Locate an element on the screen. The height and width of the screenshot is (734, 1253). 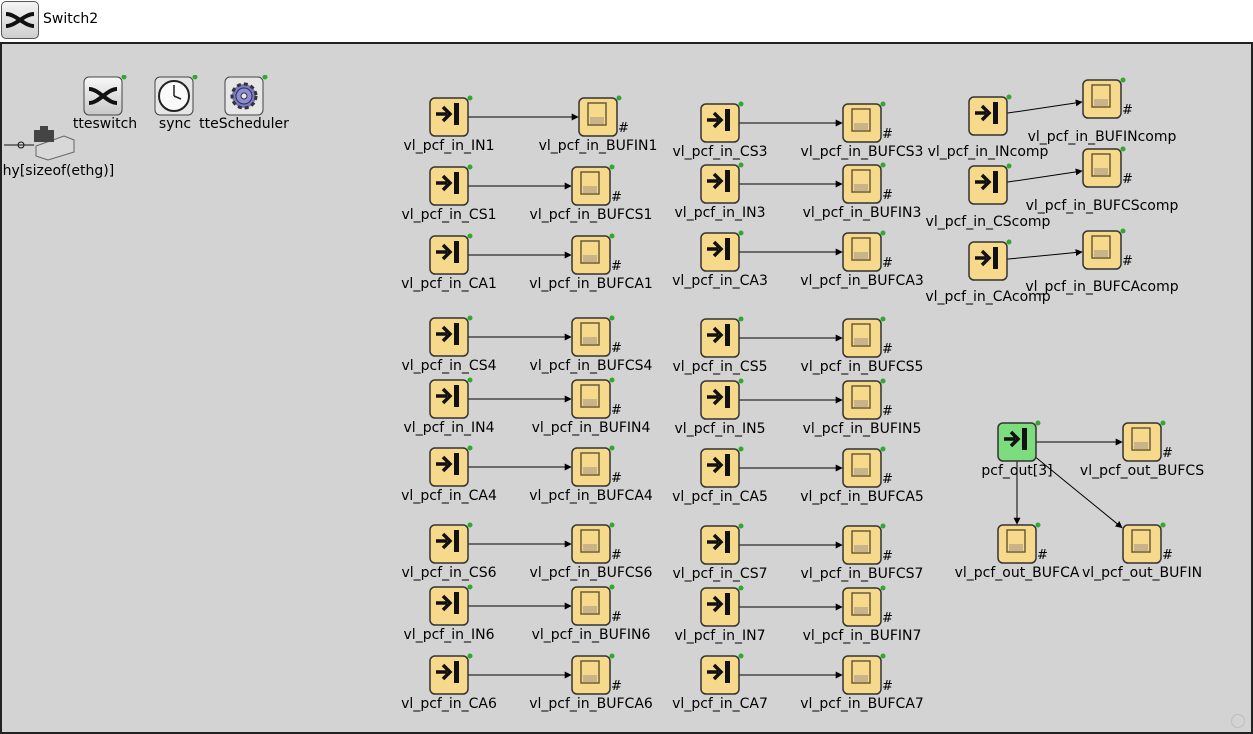
module-label: vl_pcf_out_BUFIN is located at coordinates (1142, 573).